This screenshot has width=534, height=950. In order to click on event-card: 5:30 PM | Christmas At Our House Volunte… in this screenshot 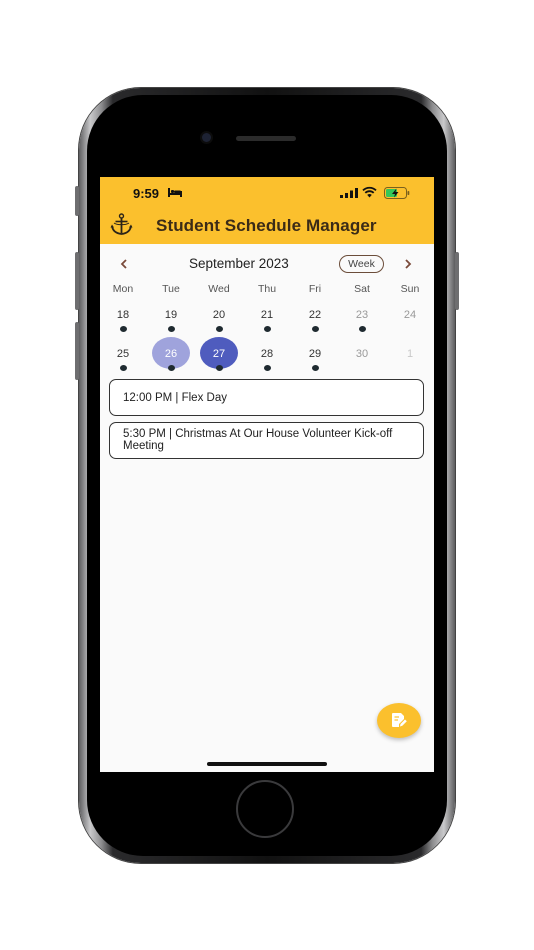, I will do `click(266, 440)`.